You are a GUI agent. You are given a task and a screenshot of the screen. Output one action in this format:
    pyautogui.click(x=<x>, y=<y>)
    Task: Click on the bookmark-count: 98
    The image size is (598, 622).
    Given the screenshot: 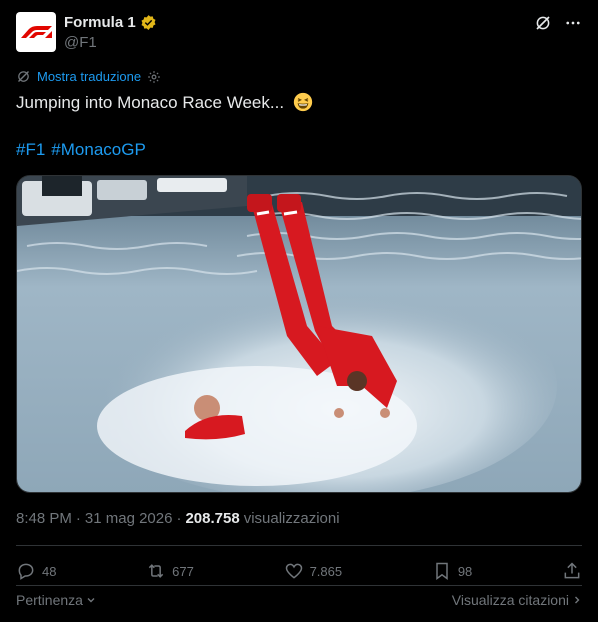 What is the action you would take?
    pyautogui.click(x=465, y=571)
    